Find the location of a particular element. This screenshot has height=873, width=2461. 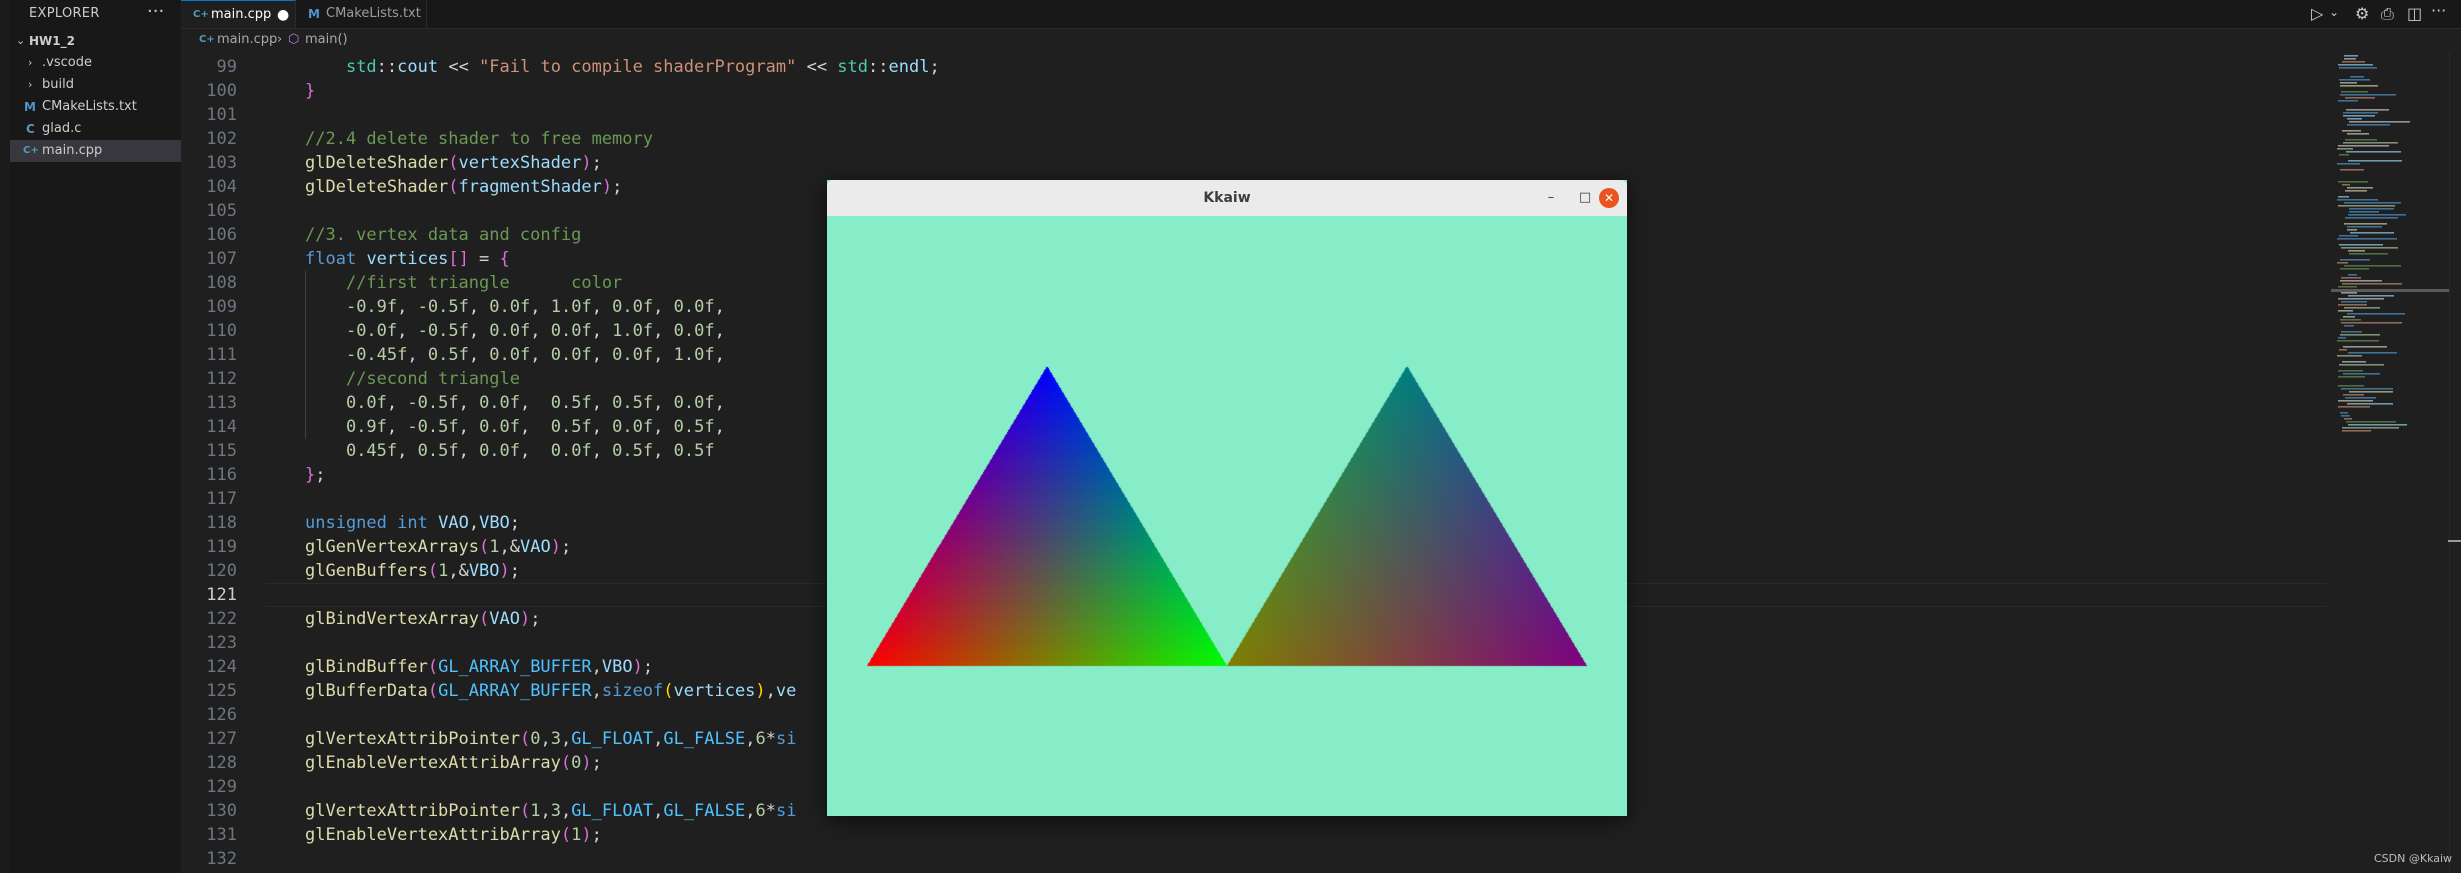

scrollbar-cursor-marker is located at coordinates (2454, 541).